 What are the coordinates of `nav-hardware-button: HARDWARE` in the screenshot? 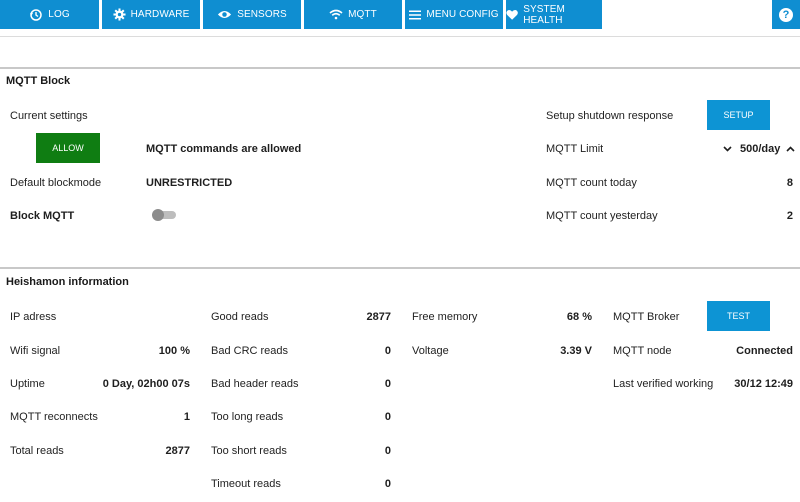 It's located at (151, 14).